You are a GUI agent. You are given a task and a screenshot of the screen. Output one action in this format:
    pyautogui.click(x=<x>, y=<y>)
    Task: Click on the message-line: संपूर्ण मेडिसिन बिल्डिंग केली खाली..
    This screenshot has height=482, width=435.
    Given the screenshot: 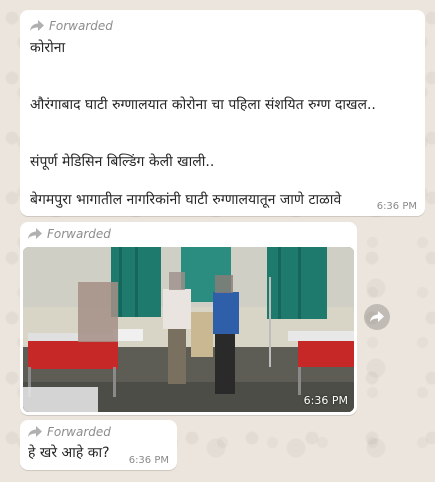 What is the action you would take?
    pyautogui.click(x=122, y=162)
    